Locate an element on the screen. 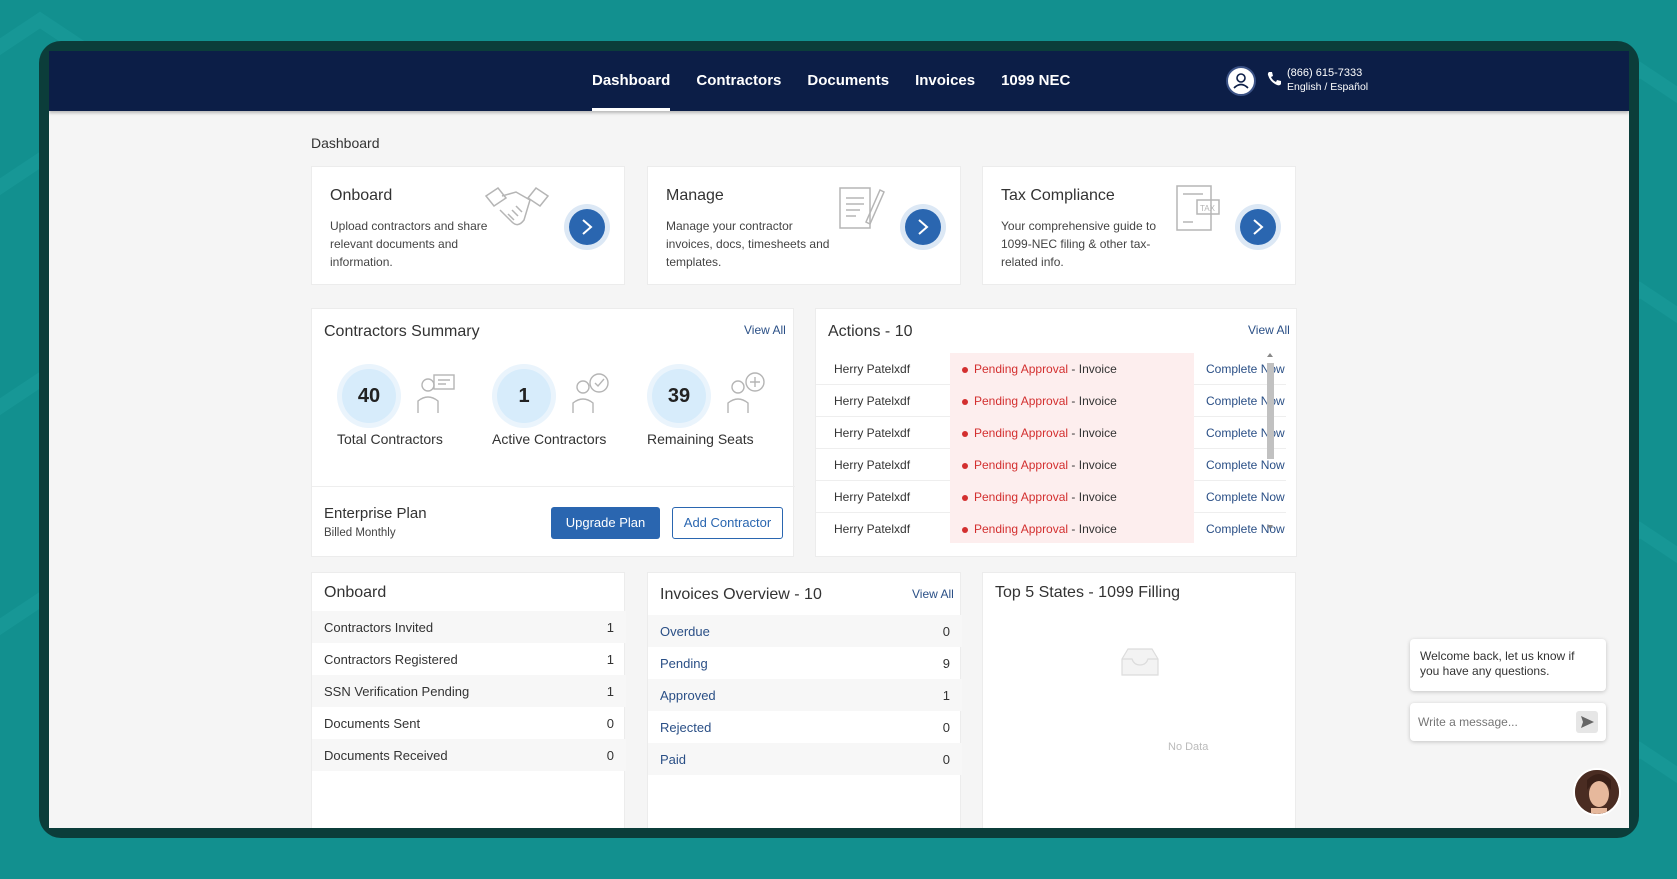 The width and height of the screenshot is (1677, 879). nav-contractors: Contractors is located at coordinates (738, 81).